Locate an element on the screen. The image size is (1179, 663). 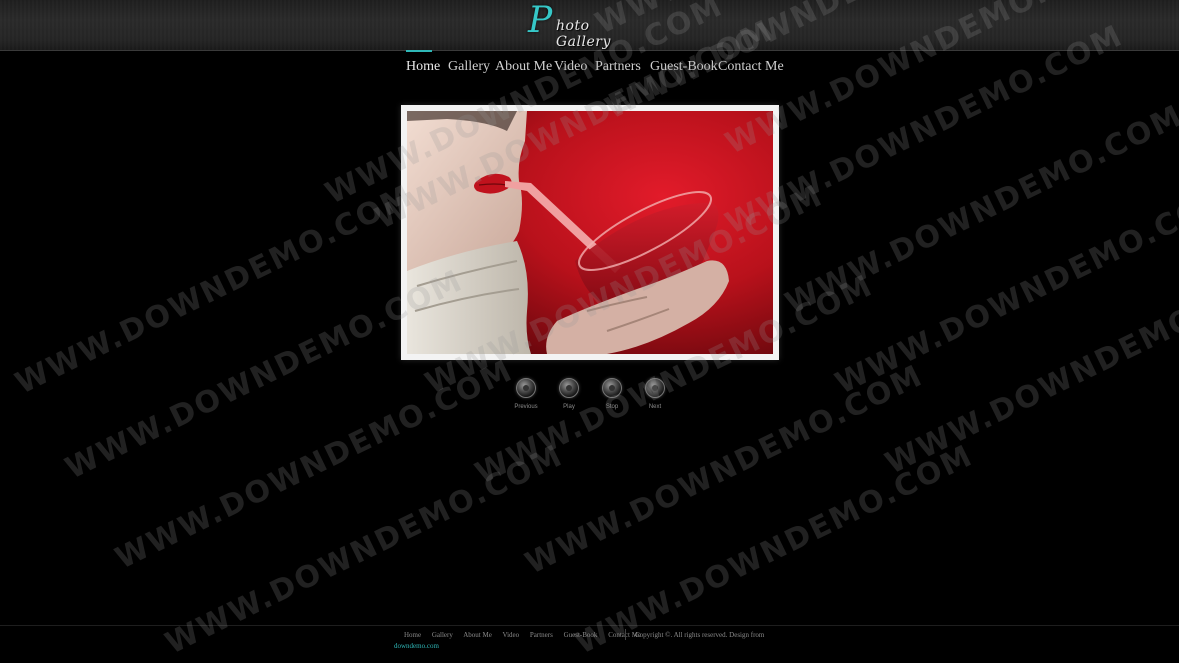
play-label: Play is located at coordinates (569, 407).